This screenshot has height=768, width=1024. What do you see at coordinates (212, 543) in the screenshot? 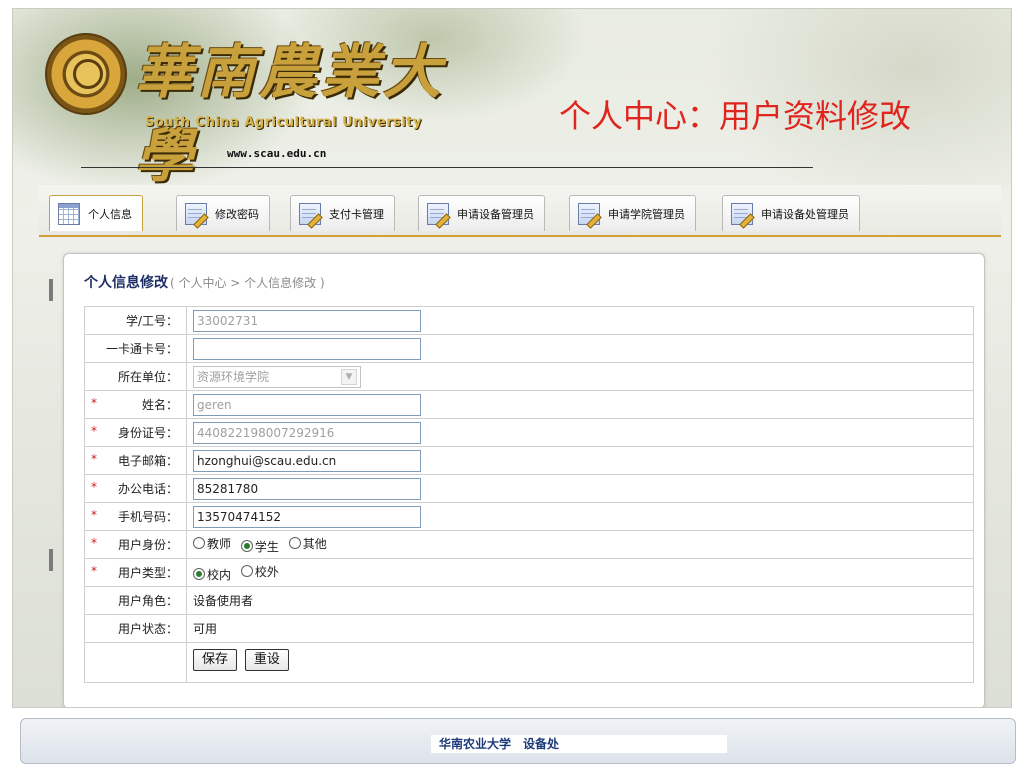
I see `identity-radio-teacher: 教师` at bounding box center [212, 543].